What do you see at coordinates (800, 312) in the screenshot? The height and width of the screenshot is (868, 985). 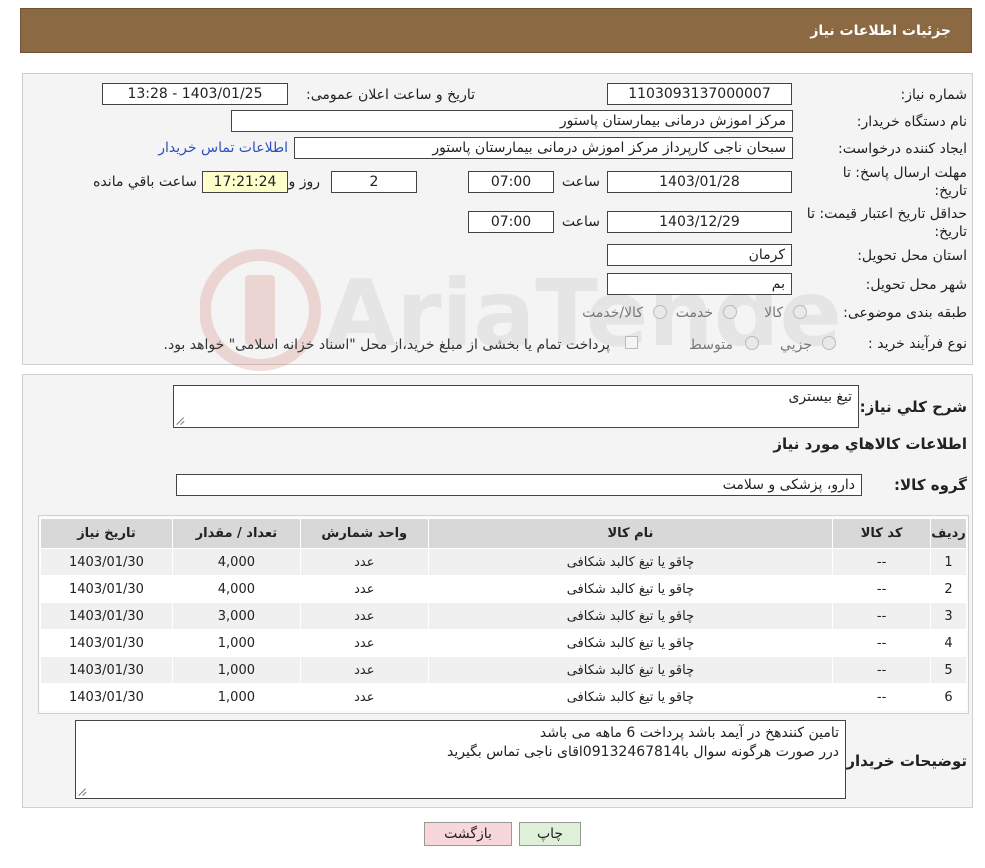 I see `category-radio-goods` at bounding box center [800, 312].